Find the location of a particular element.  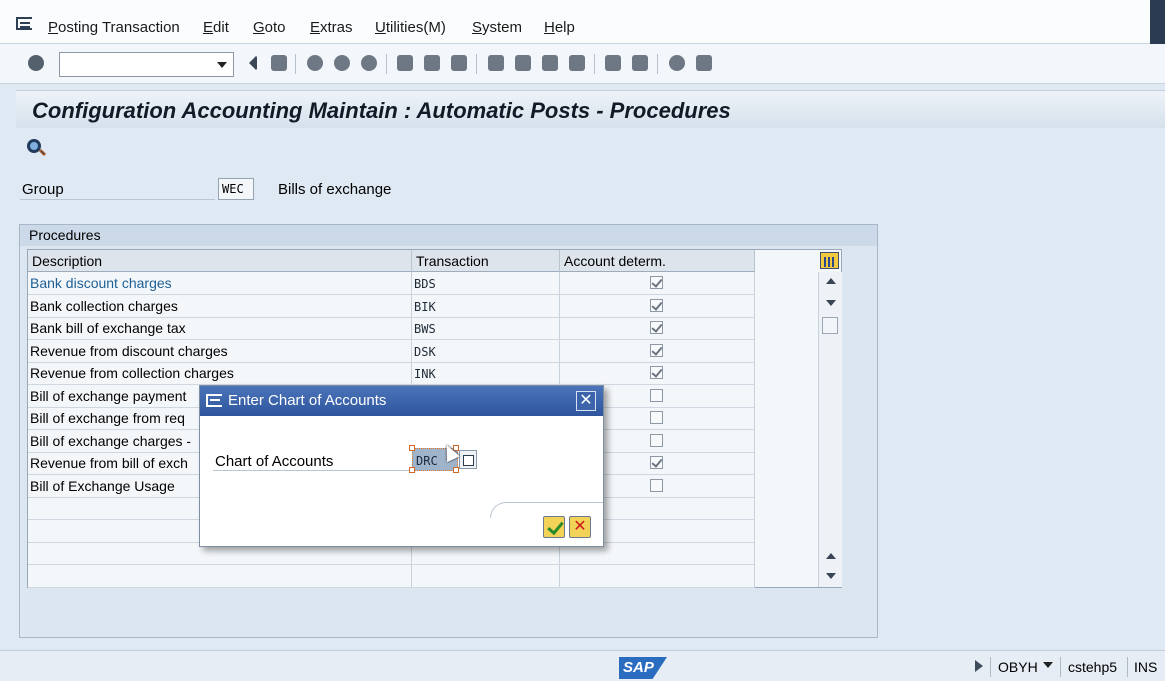

first-page-icon is located at coordinates (496, 63).